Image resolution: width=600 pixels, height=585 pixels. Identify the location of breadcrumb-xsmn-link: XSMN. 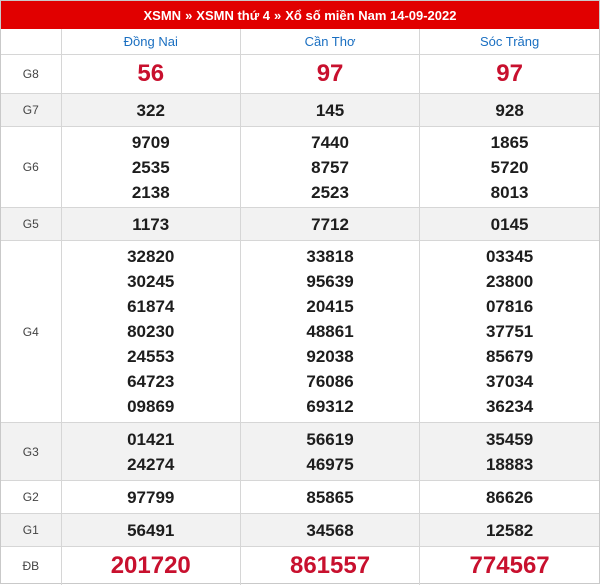
(163, 15).